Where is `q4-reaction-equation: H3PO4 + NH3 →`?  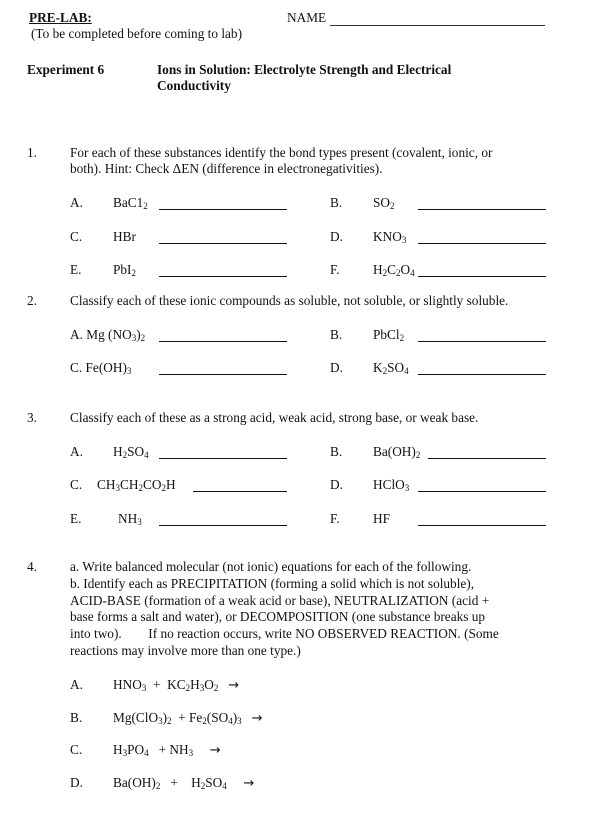 q4-reaction-equation: H3PO4 + NH3 → is located at coordinates (167, 750).